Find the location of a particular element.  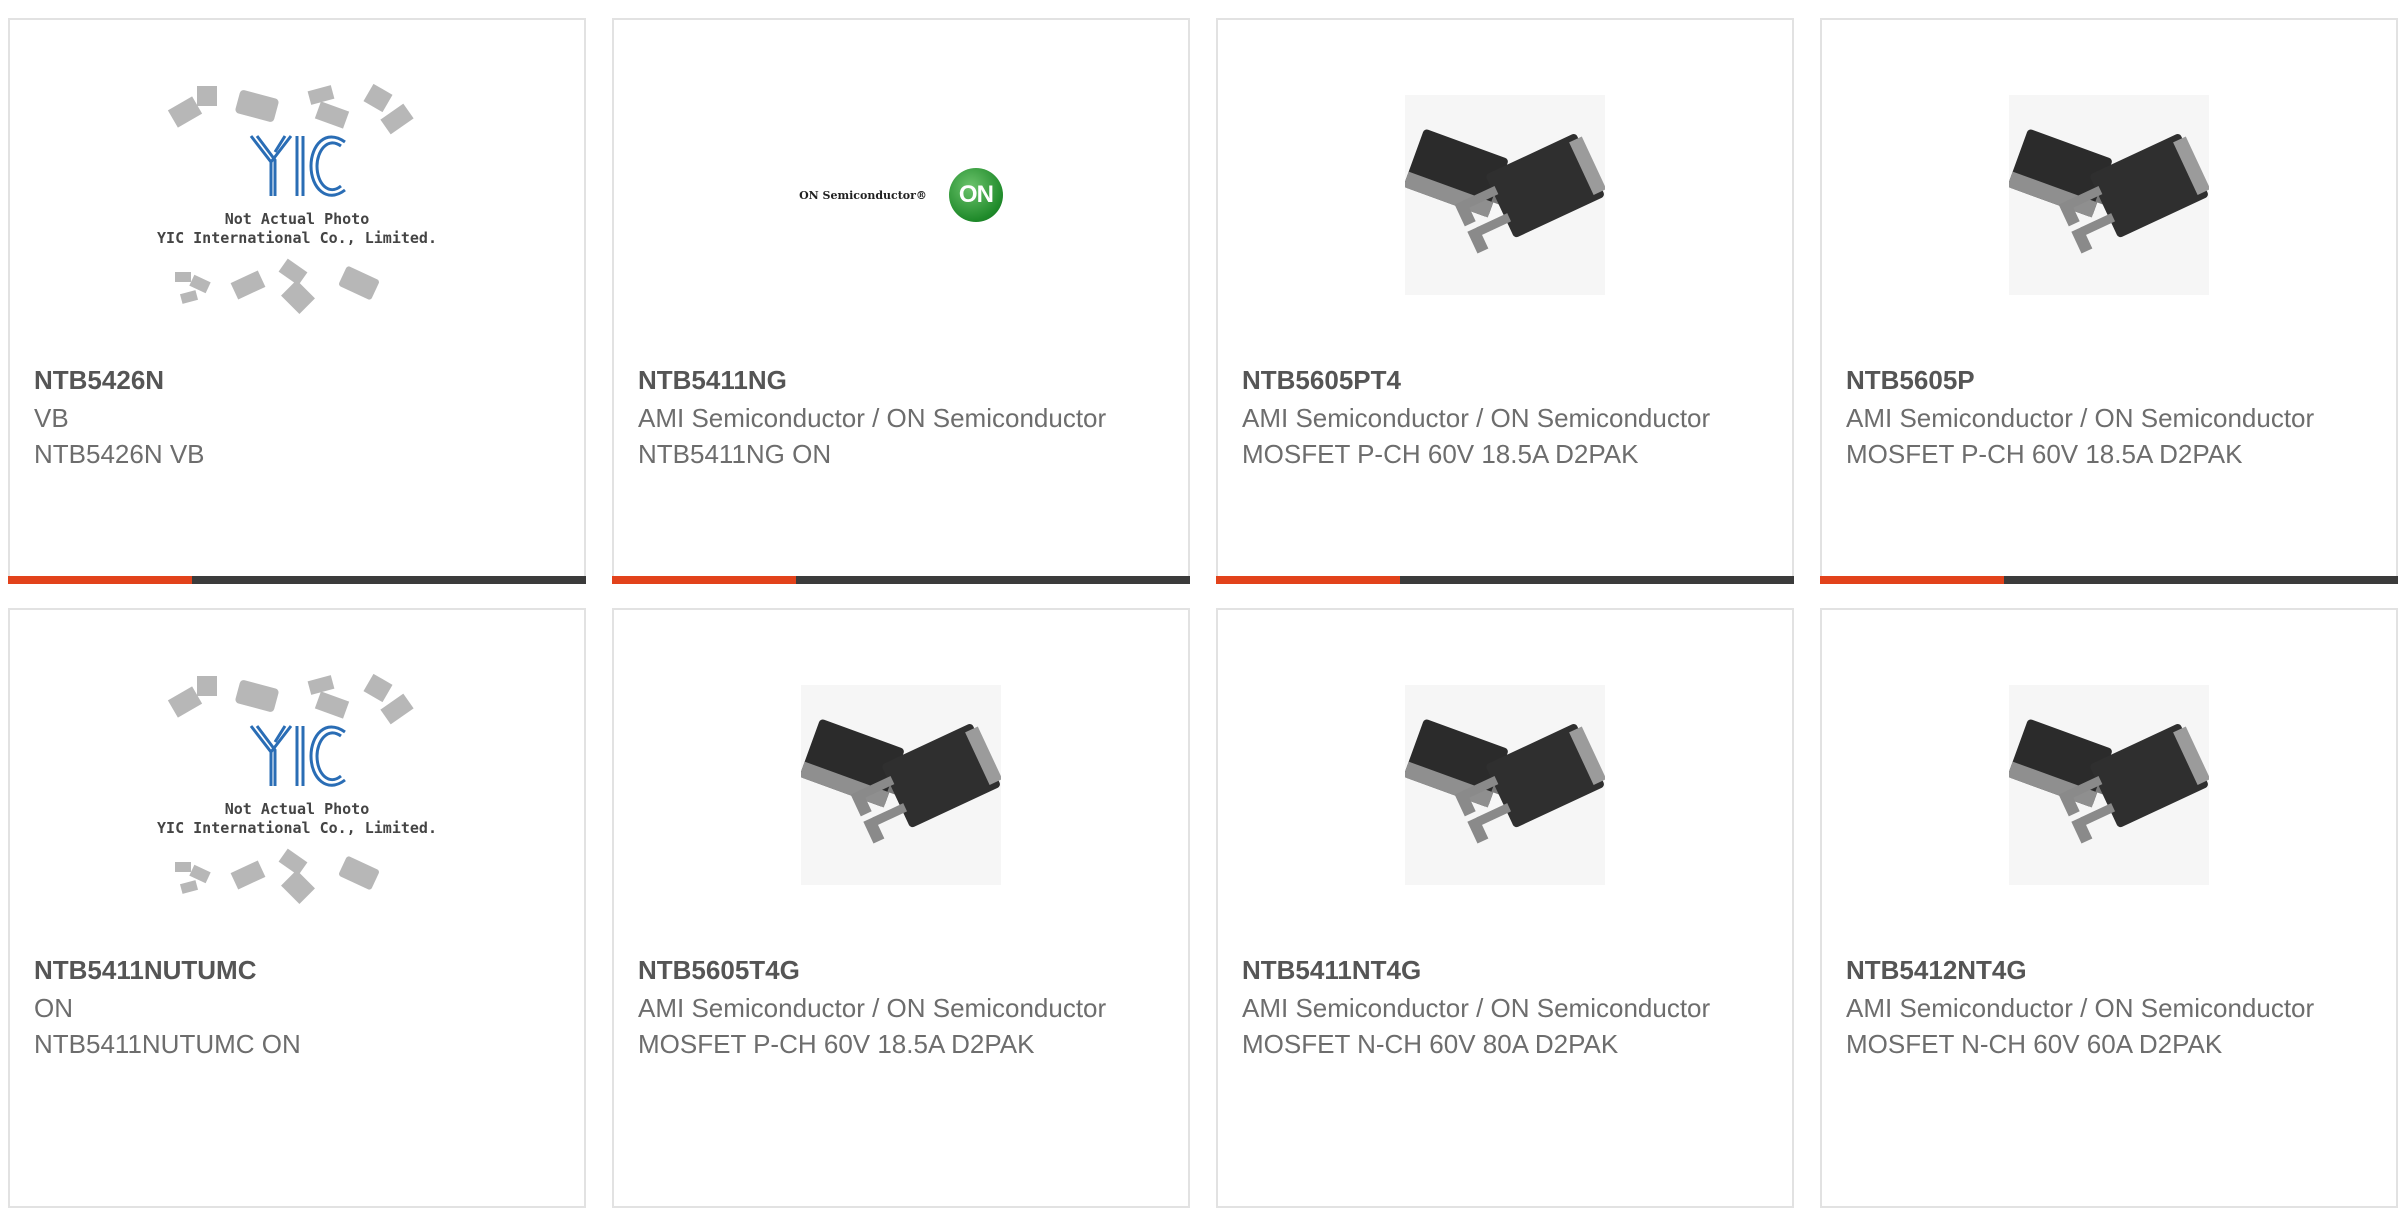

description: MOSFET N-CH 60V 60A D2PAK is located at coordinates (2034, 1044).